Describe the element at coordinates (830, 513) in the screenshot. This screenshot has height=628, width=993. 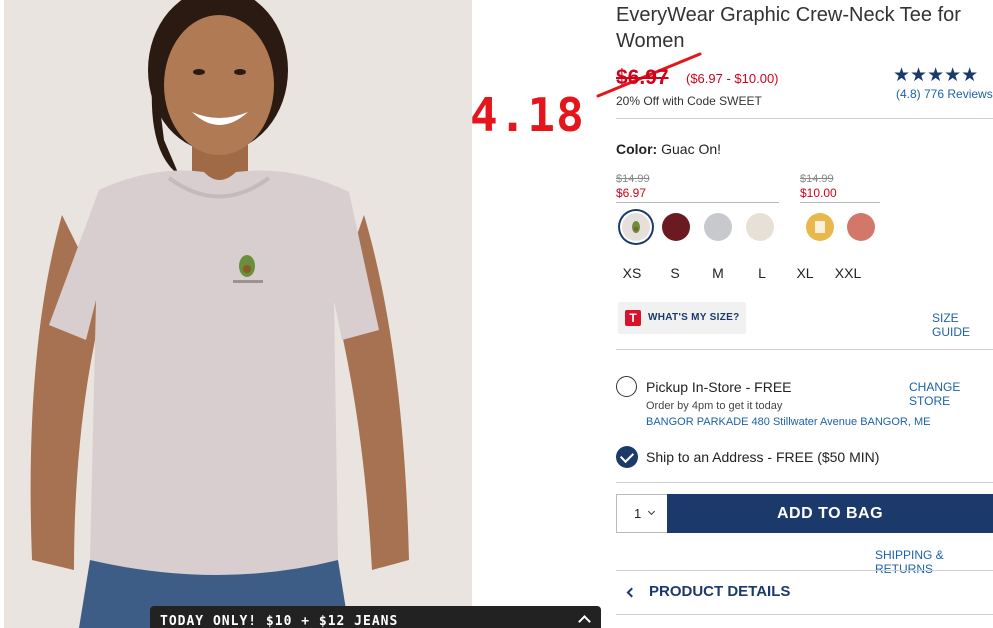
I see `add-to-bag-button: ADD TO BAG` at that location.